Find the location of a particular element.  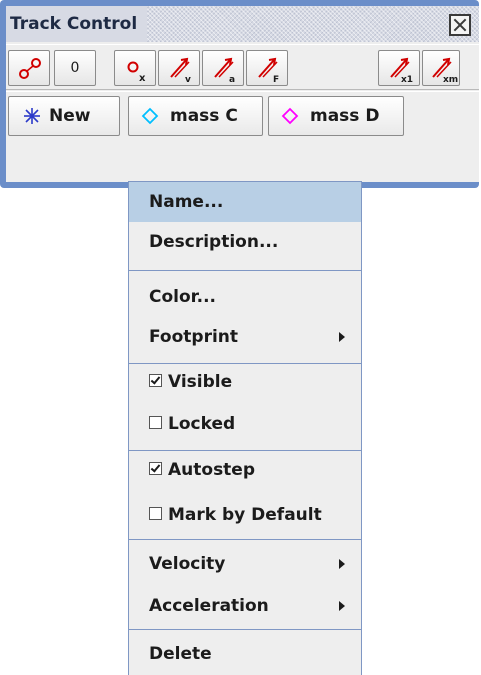

acceleration-button: a is located at coordinates (223, 68).